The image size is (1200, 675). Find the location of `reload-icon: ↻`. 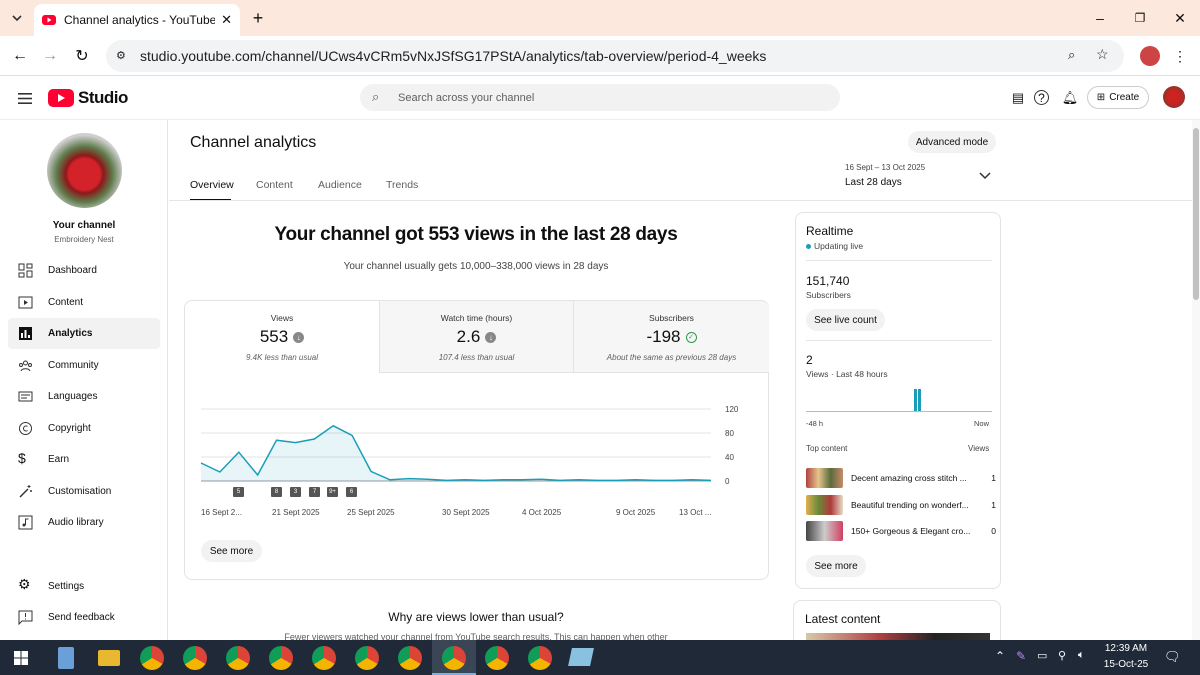

reload-icon: ↻ is located at coordinates (82, 56).